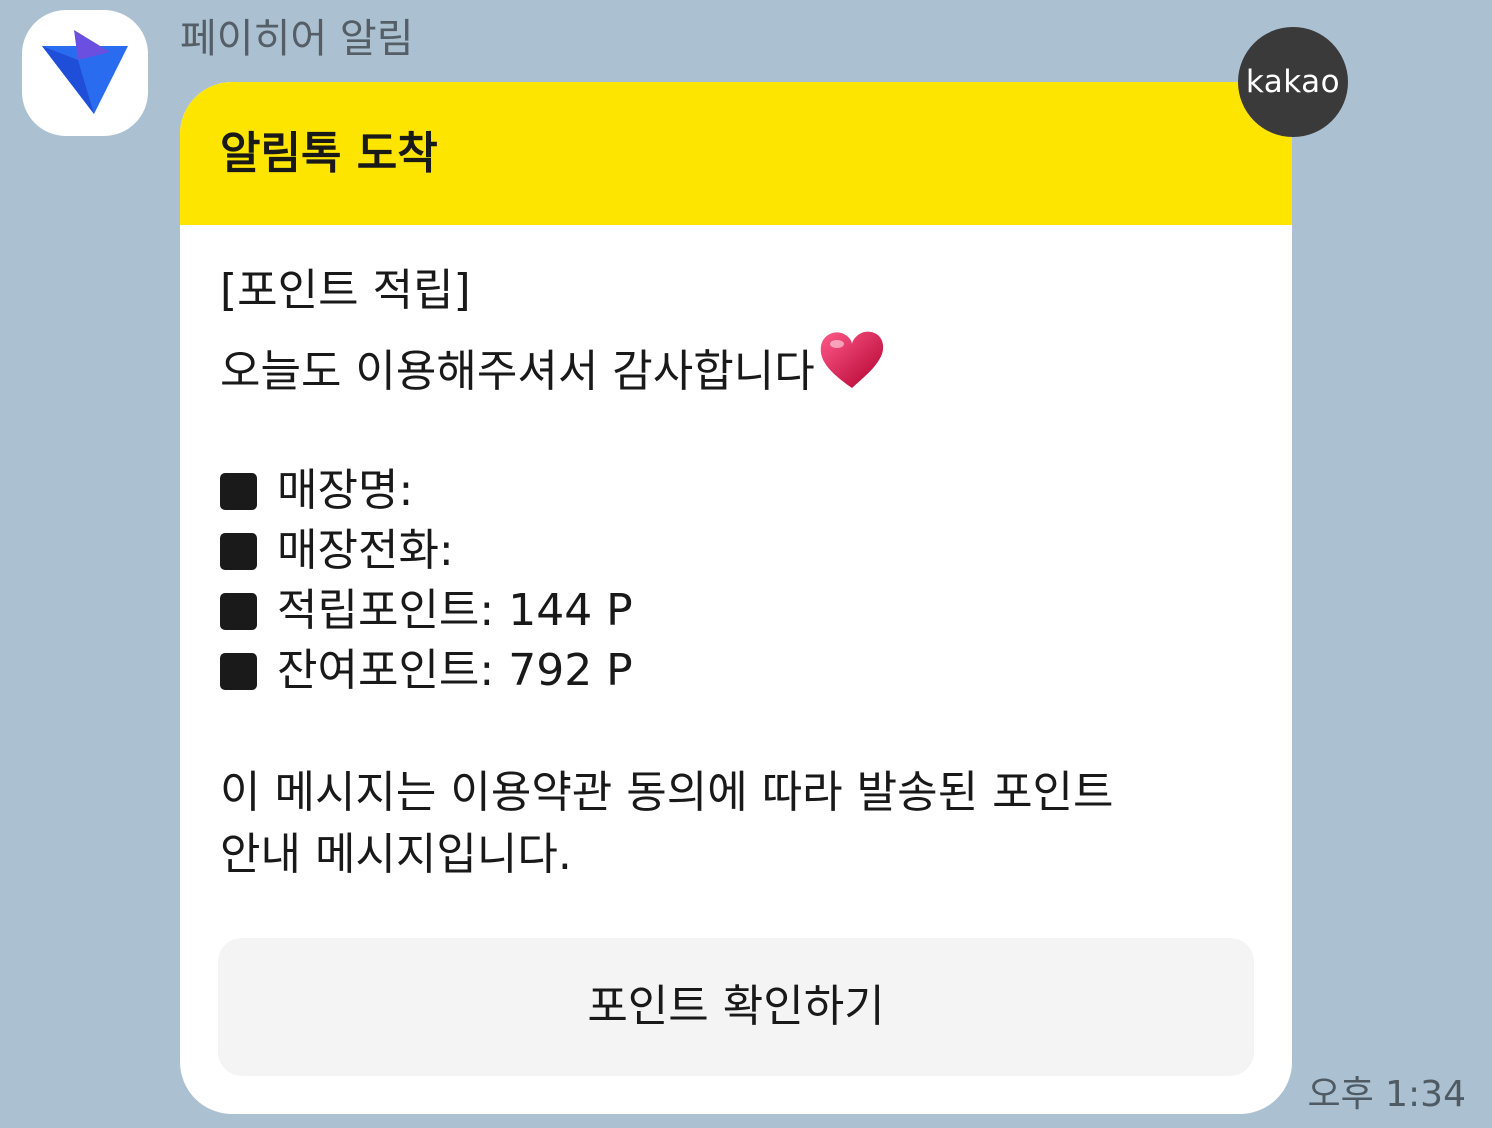 The width and height of the screenshot is (1492, 1128). I want to click on message-title: [포인트 적립], so click(345, 290).